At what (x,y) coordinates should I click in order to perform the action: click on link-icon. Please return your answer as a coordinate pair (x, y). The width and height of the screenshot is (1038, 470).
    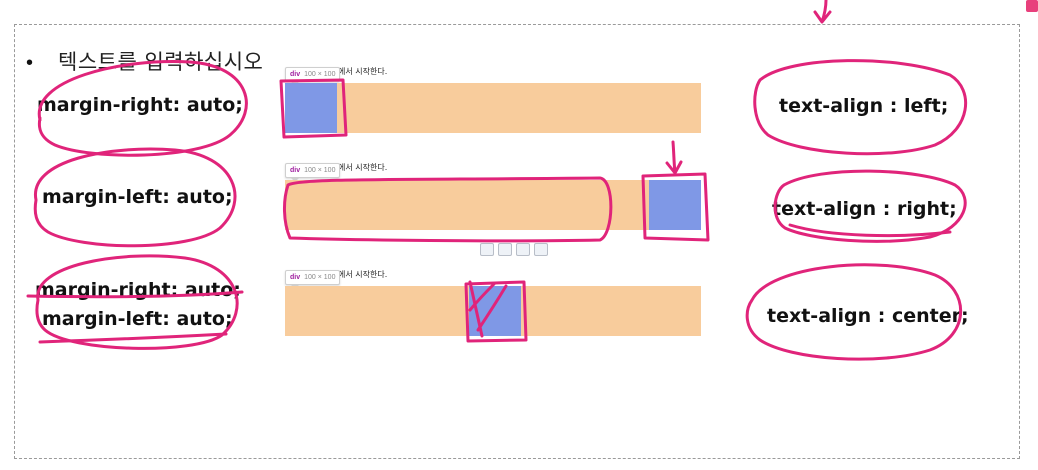
    Looking at the image, I should click on (541, 249).